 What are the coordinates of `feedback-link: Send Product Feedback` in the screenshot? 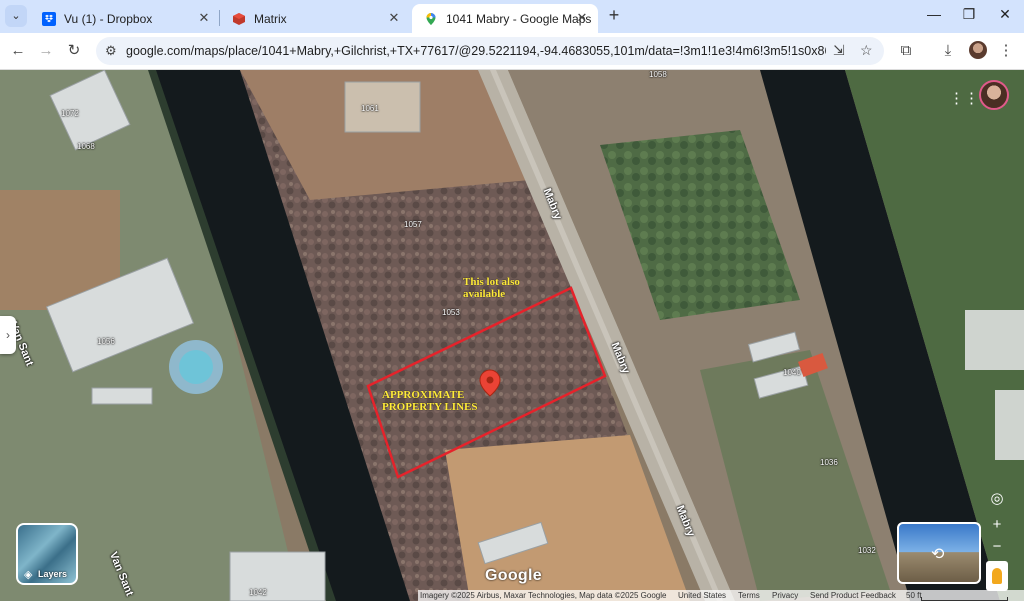 It's located at (853, 595).